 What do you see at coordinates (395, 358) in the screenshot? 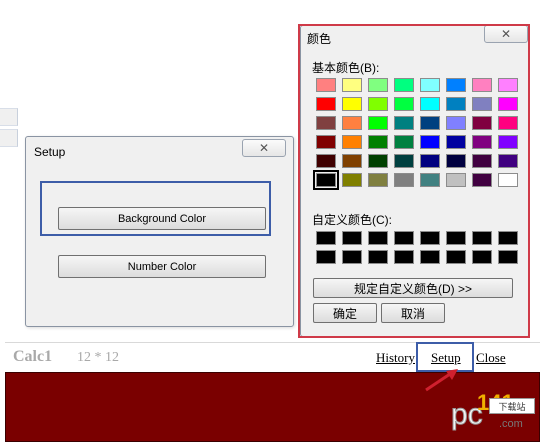
I see `history-link: History` at bounding box center [395, 358].